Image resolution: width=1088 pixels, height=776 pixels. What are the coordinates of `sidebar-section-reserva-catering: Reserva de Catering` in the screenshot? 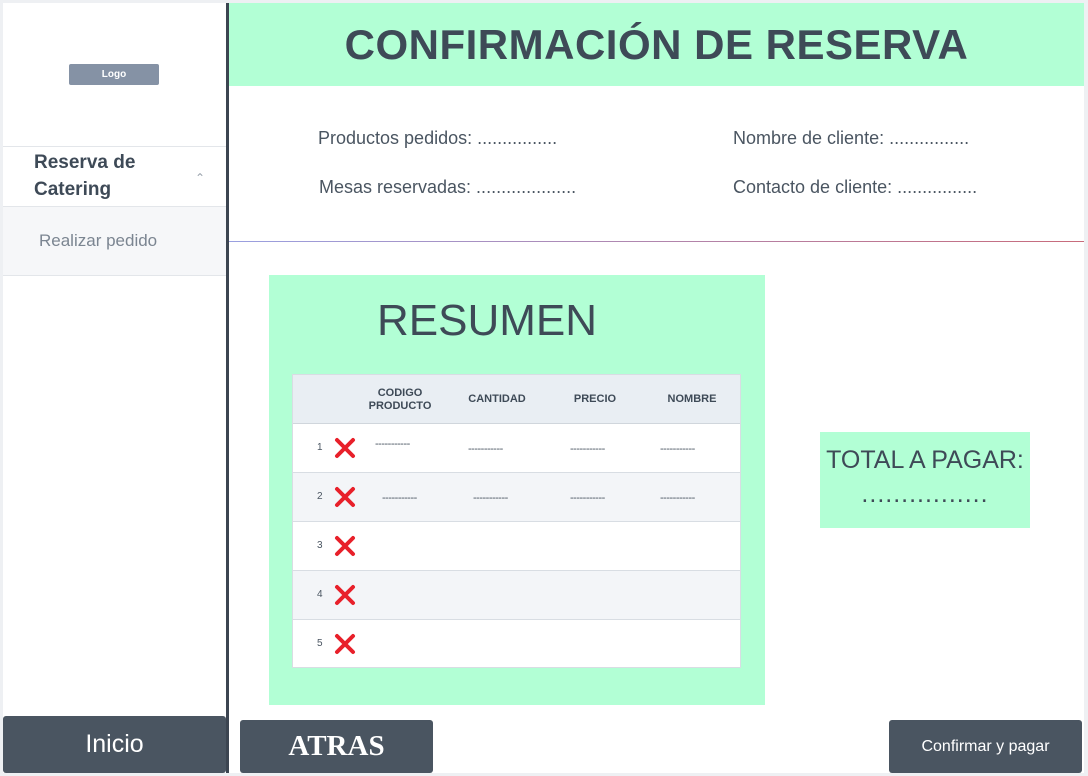 It's located at (109, 176).